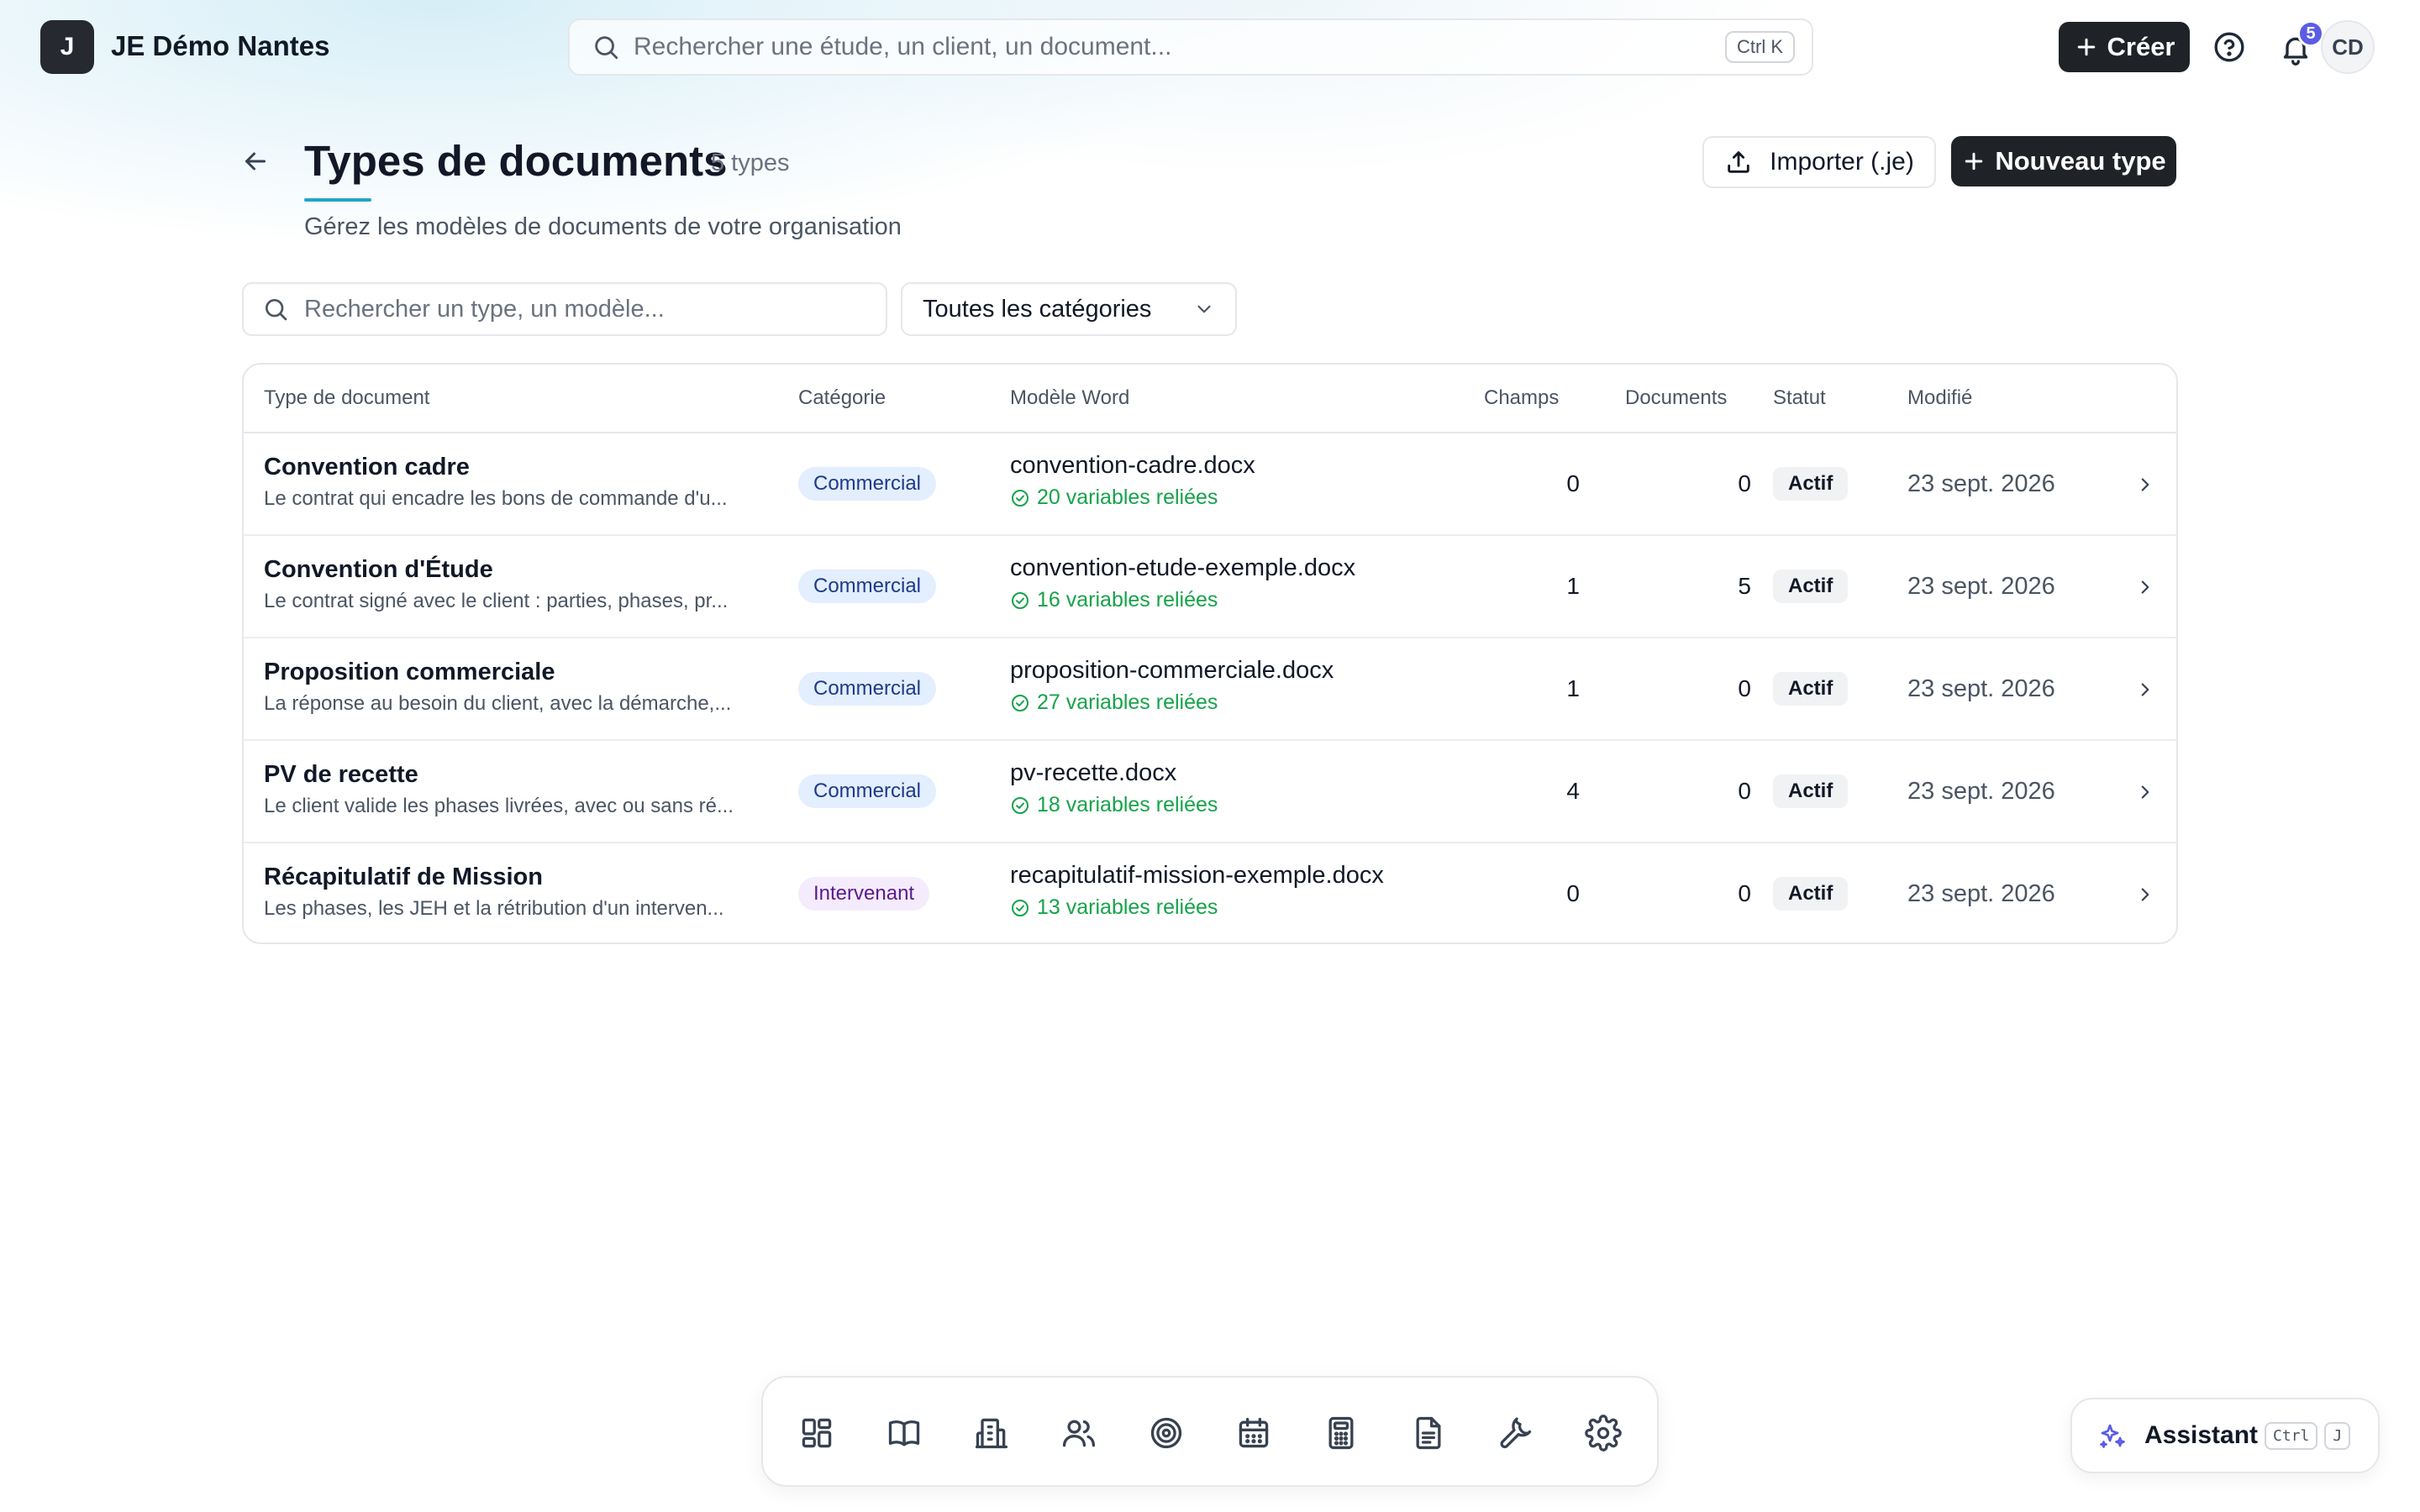 Image resolution: width=2420 pixels, height=1512 pixels. Describe the element at coordinates (1037, 309) in the screenshot. I see `category-selected: Toutes les catégories` at that location.